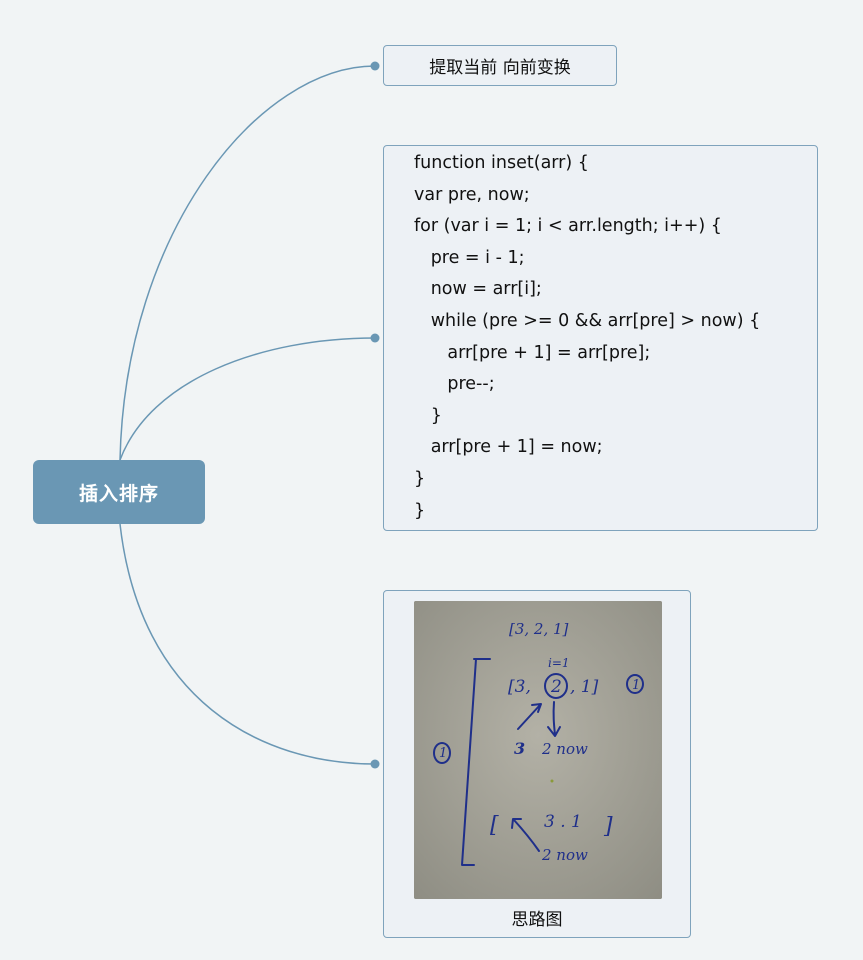 This screenshot has height=960, width=863. I want to click on root-topic: 插入排序, so click(119, 492).